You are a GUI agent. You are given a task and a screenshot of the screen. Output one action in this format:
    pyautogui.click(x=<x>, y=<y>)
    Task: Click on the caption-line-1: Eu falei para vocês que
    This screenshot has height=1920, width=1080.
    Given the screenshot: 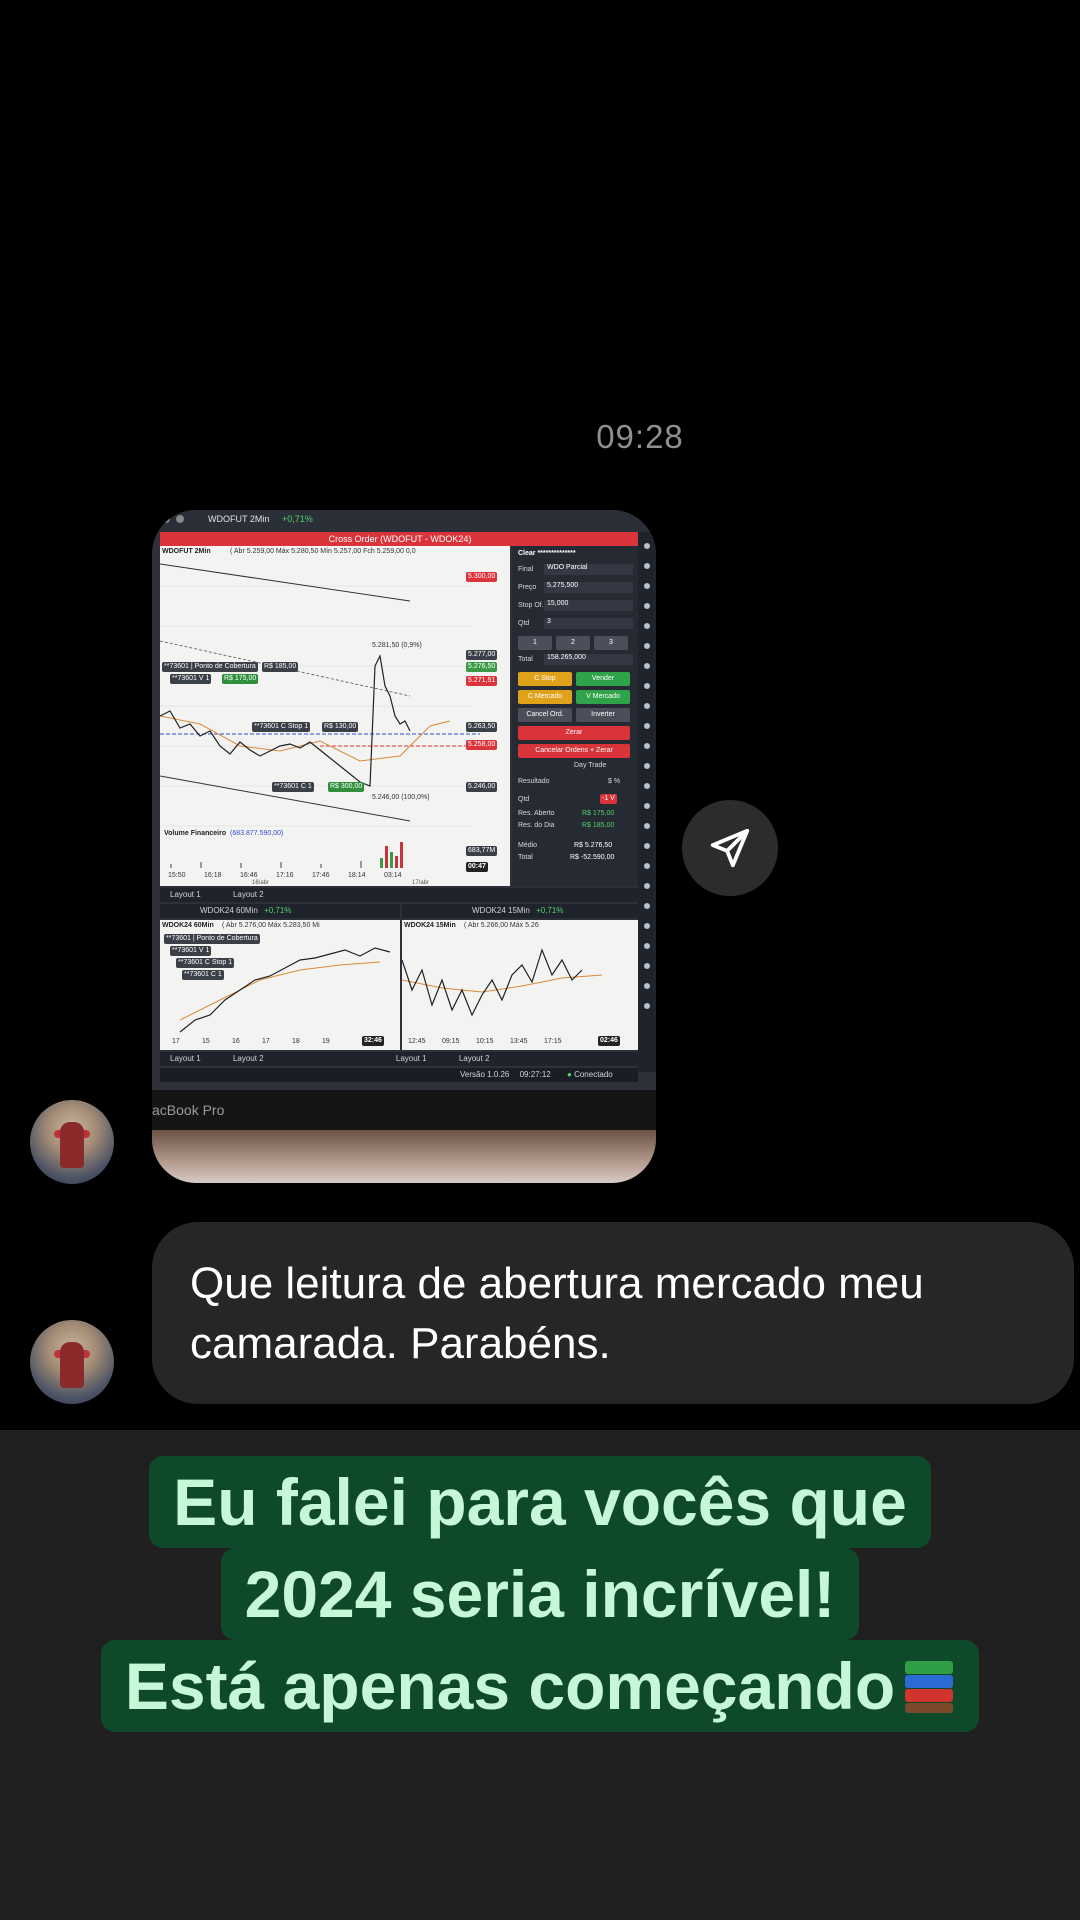 What is the action you would take?
    pyautogui.click(x=540, y=1502)
    